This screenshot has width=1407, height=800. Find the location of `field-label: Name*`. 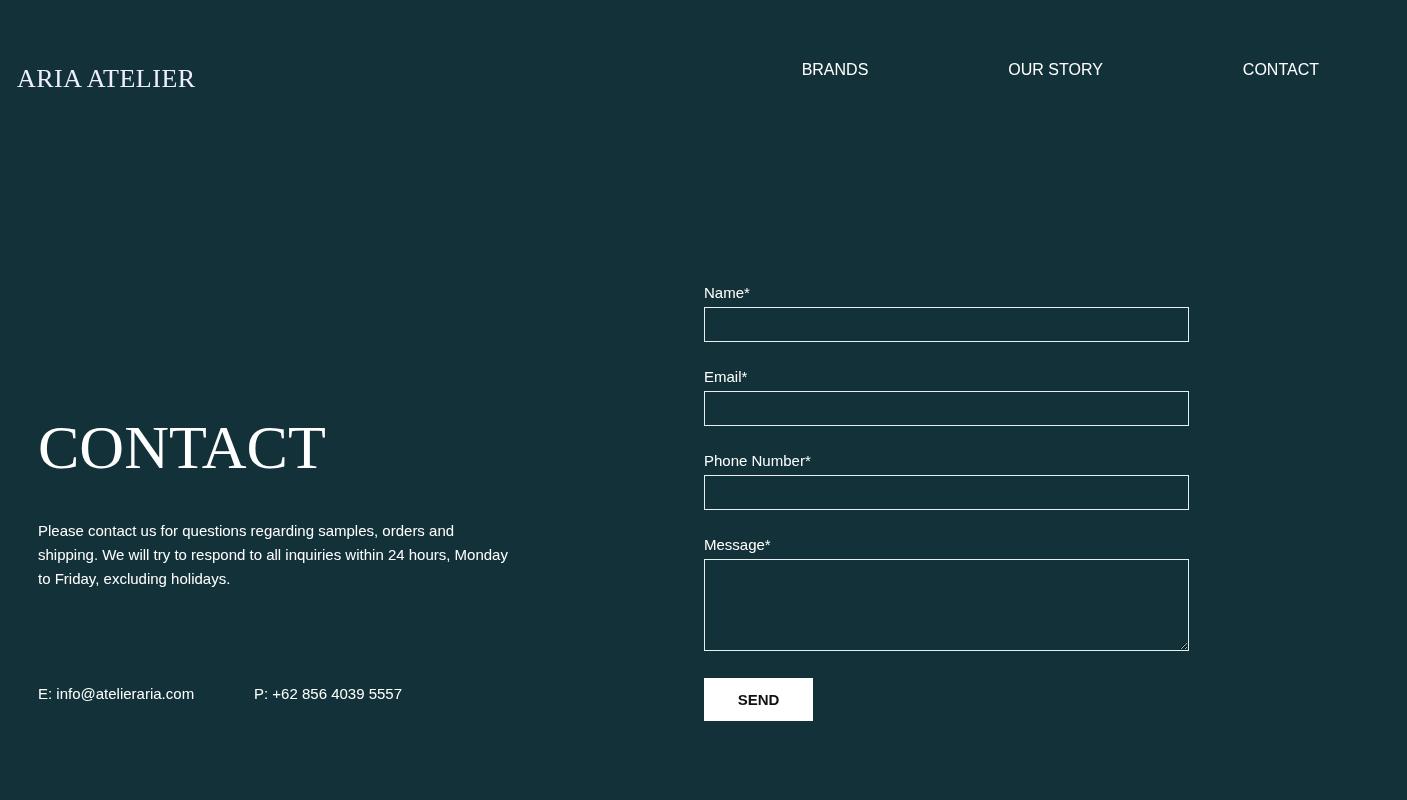

field-label: Name* is located at coordinates (727, 293).